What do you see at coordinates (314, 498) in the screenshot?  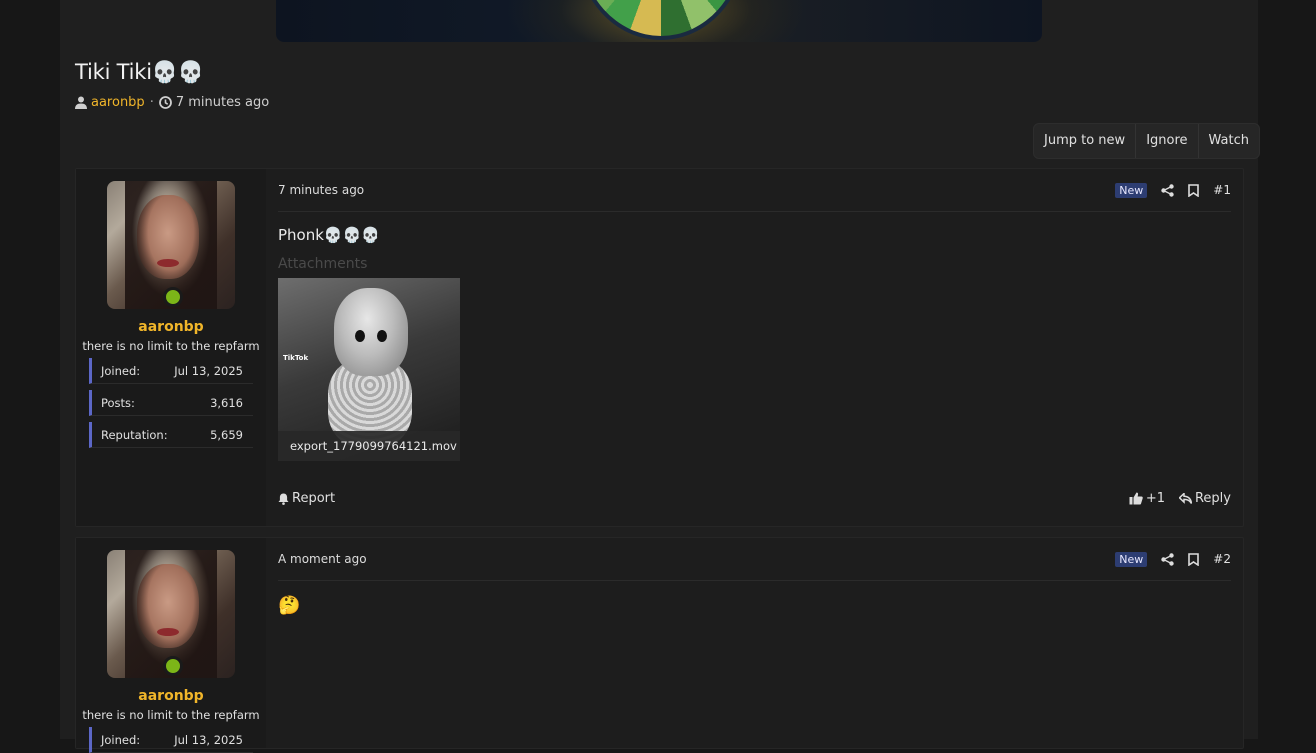 I see `report-label: Report` at bounding box center [314, 498].